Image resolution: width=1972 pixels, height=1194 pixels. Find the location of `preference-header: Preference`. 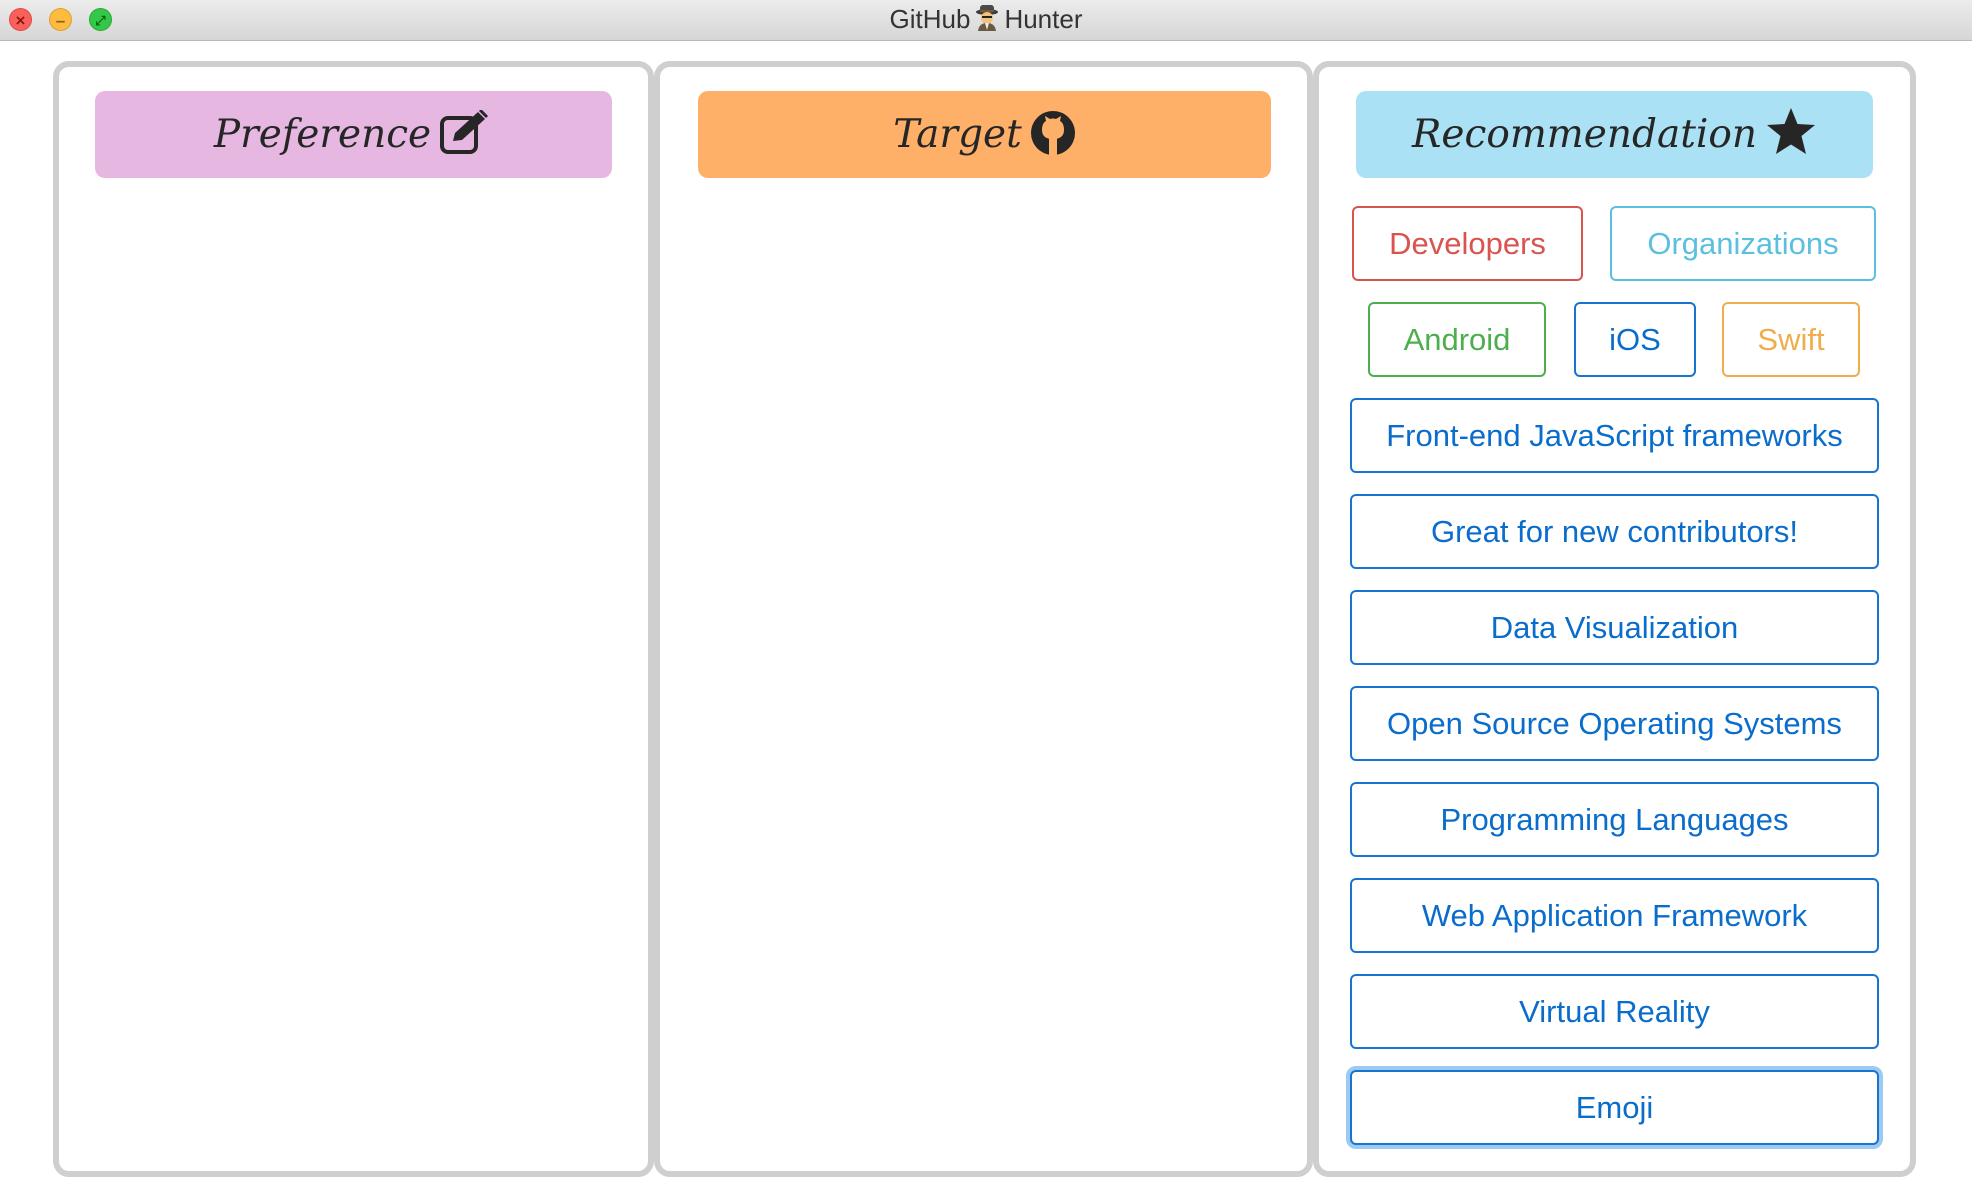

preference-header: Preference is located at coordinates (353, 134).